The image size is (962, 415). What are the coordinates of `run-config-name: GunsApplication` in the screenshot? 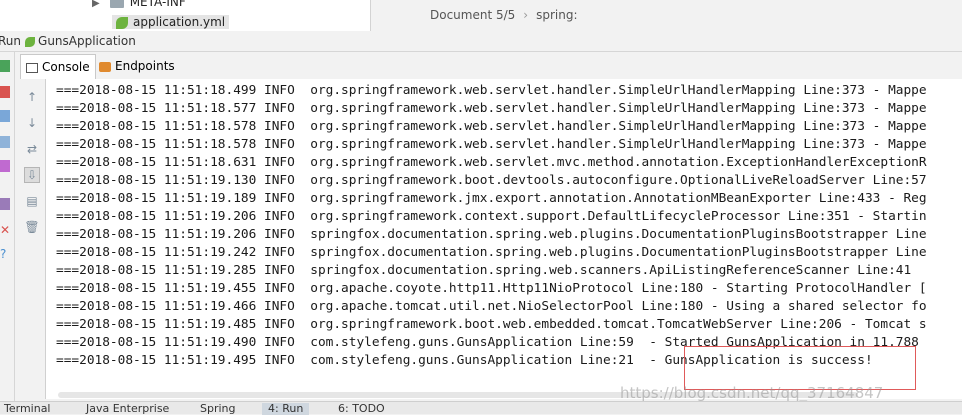 It's located at (87, 41).